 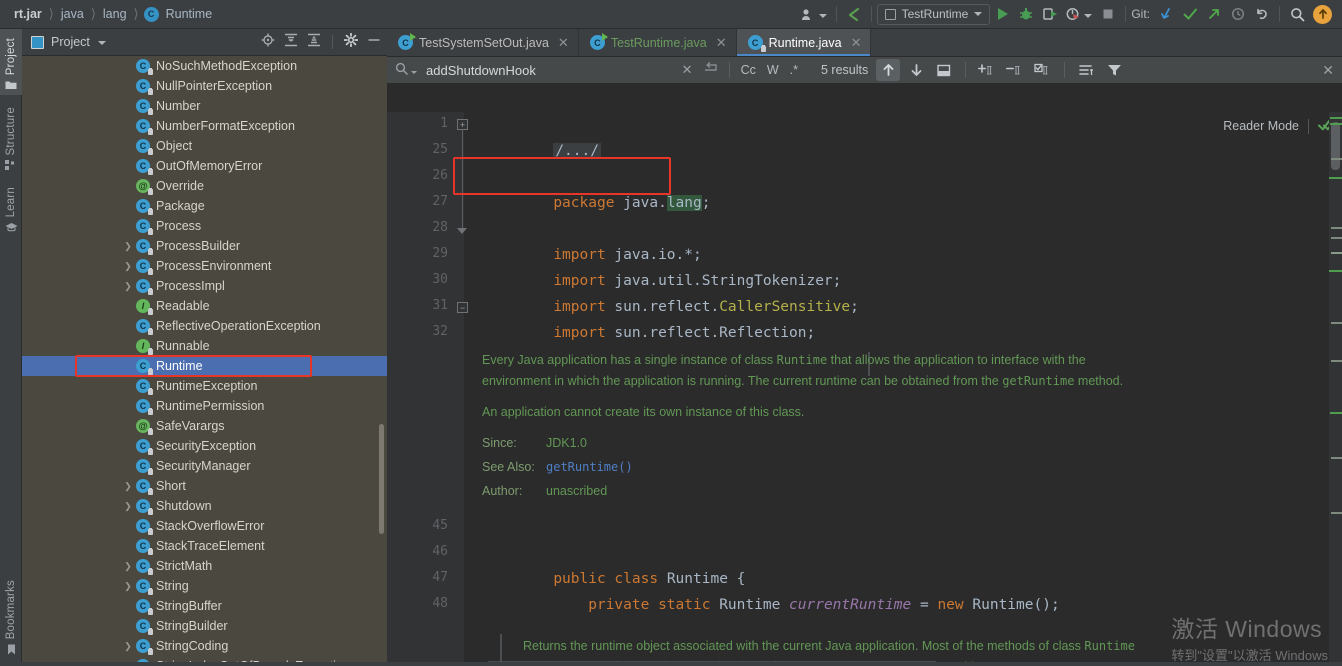 I want to click on breadcrumb-item-class: Runtime, so click(x=189, y=14).